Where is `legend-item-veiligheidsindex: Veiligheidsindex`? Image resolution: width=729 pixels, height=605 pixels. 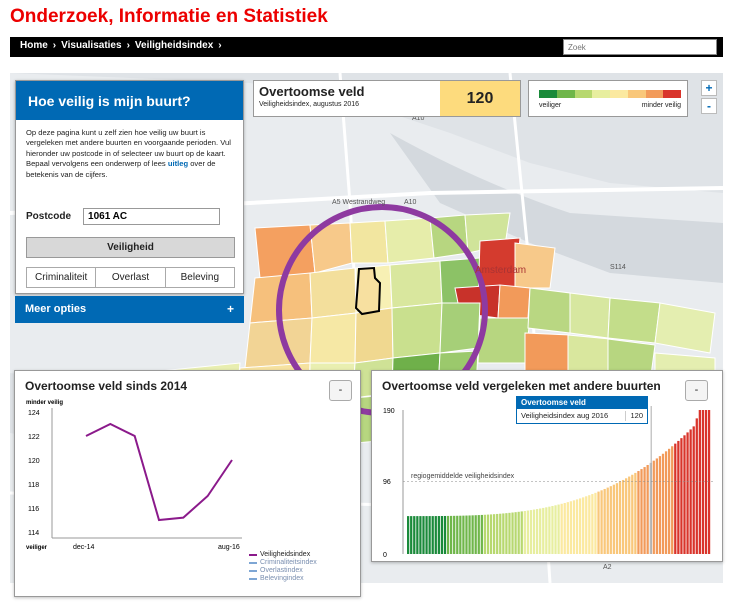
legend-item-veiligheidsindex: Veiligheidsindex is located at coordinates (283, 555).